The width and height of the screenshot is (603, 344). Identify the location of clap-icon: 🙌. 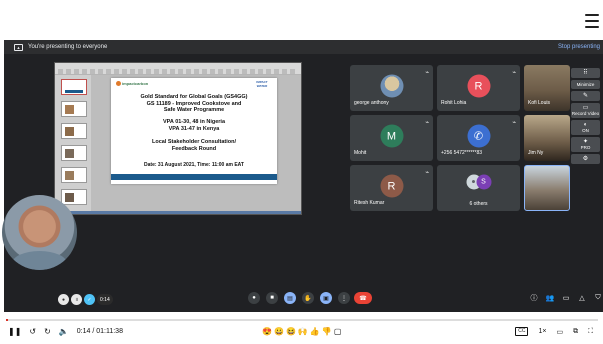
(303, 331).